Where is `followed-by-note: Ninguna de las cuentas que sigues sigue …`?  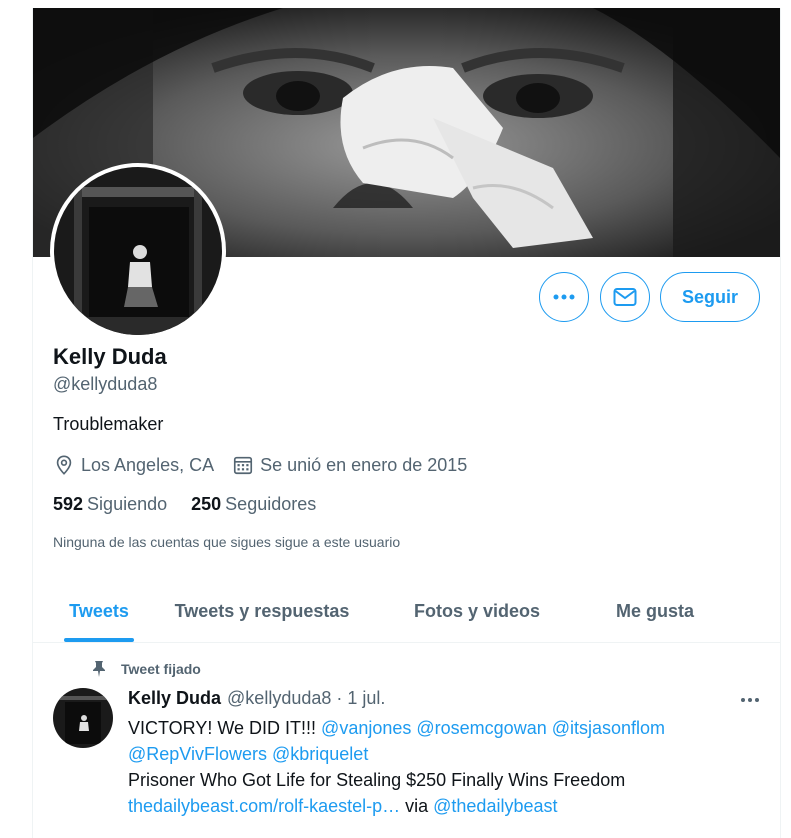
followed-by-note: Ninguna de las cuentas que sigues sigue … is located at coordinates (227, 542).